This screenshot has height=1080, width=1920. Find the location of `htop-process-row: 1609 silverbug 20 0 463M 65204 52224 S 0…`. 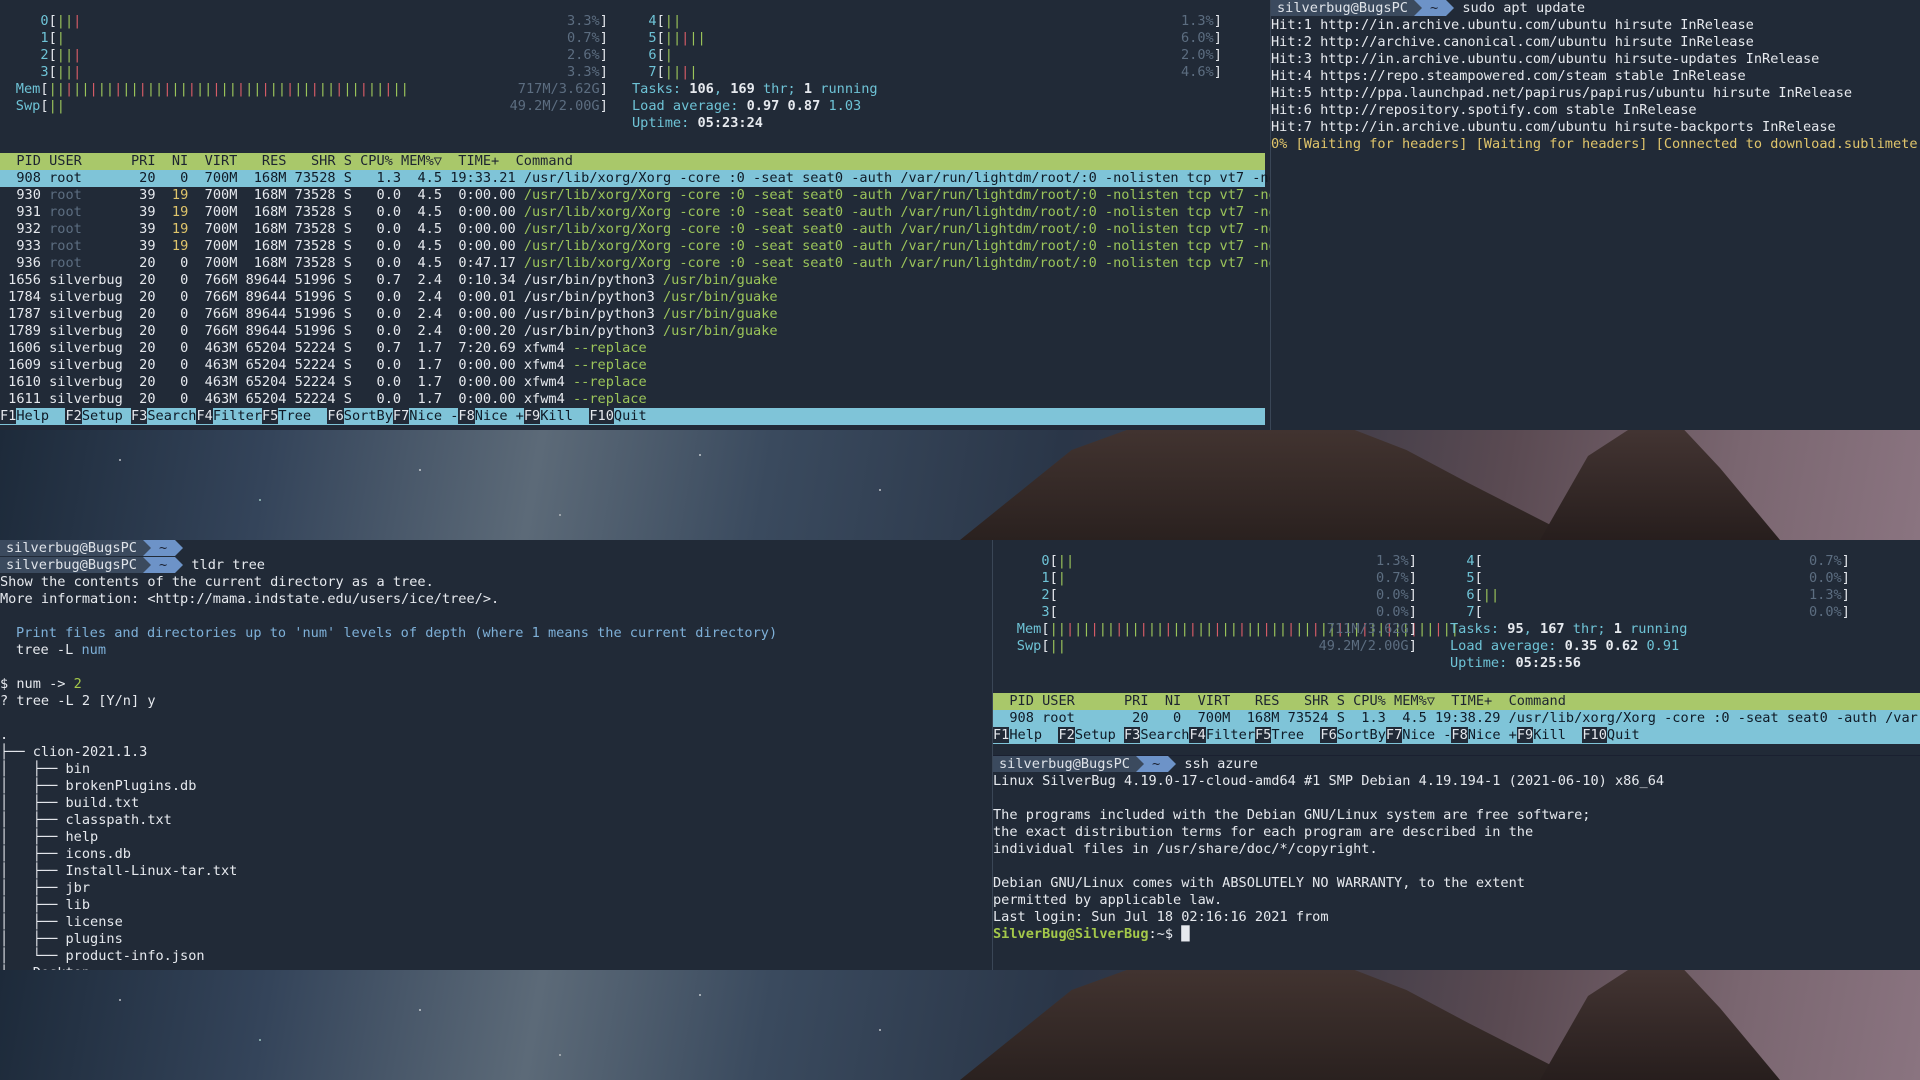

htop-process-row: 1609 silverbug 20 0 463M 65204 52224 S 0… is located at coordinates (632, 365).